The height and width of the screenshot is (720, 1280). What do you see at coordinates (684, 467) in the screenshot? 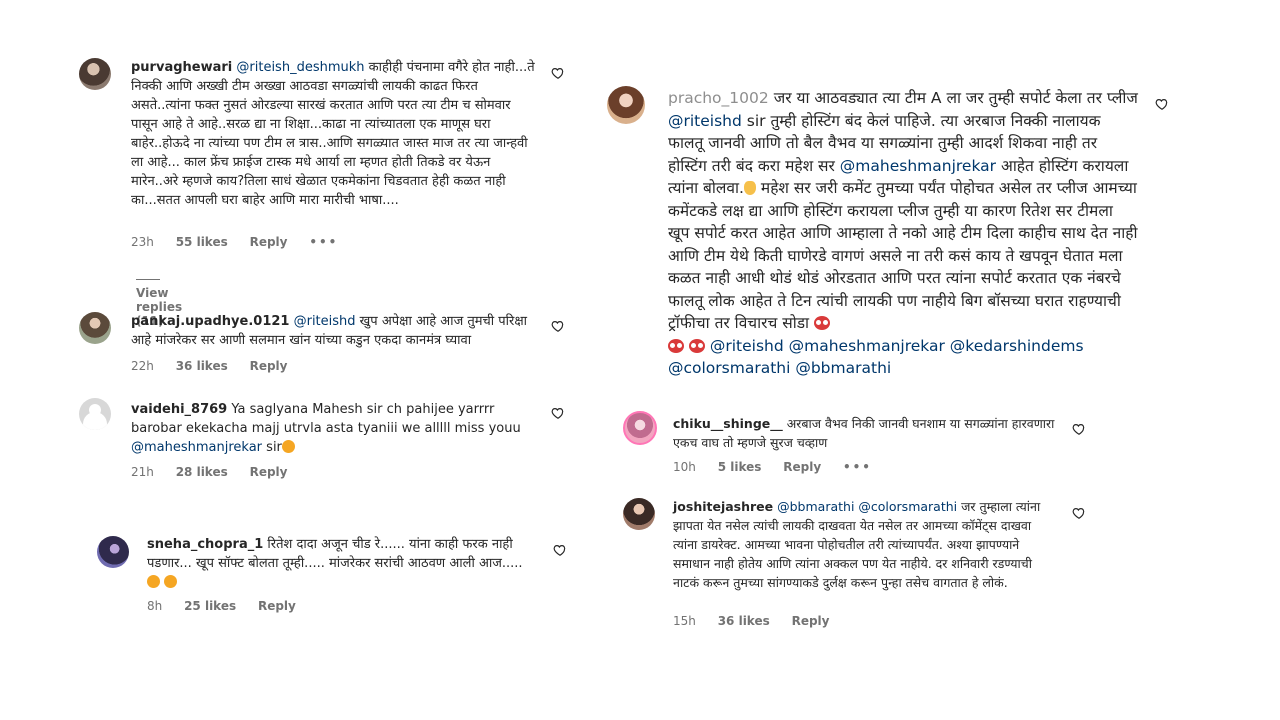
I see `timestamp: 10h` at bounding box center [684, 467].